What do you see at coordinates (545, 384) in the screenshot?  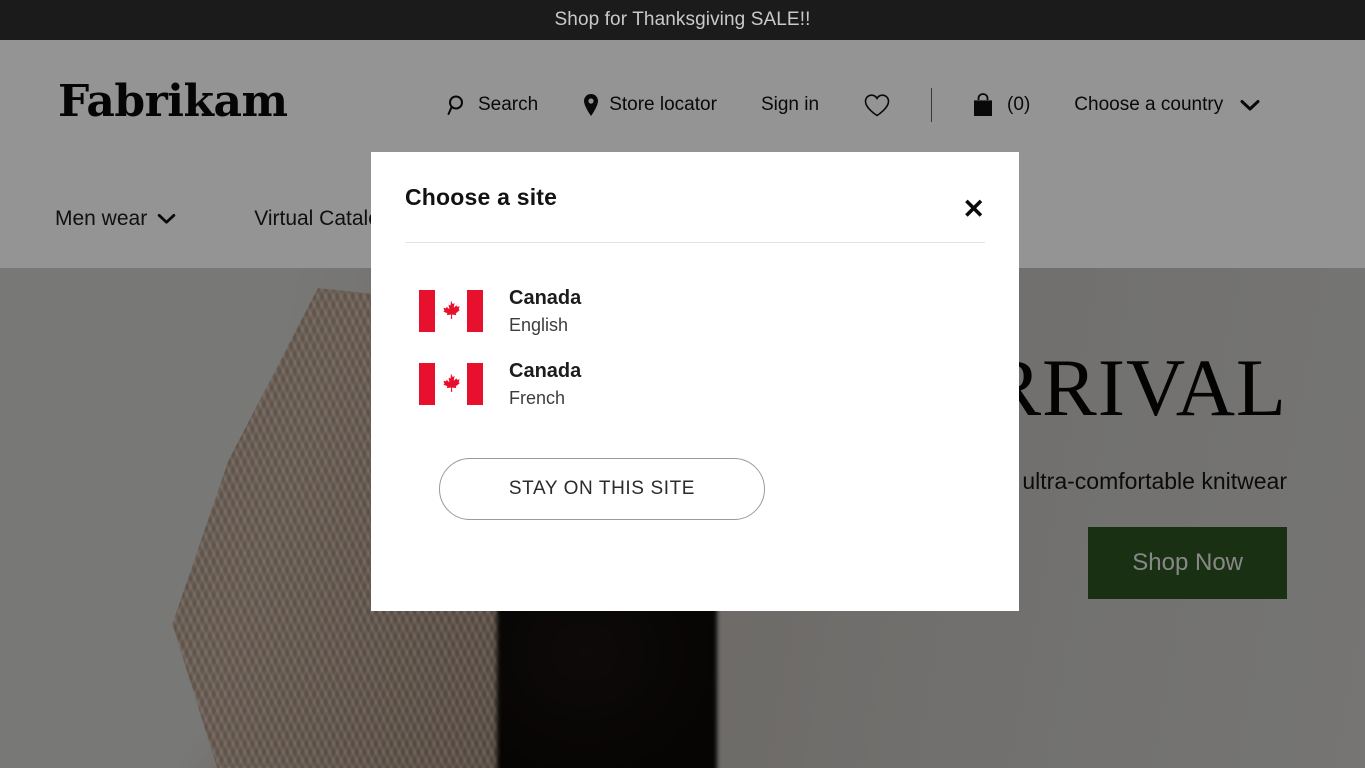 I see `site-names: Canada French` at bounding box center [545, 384].